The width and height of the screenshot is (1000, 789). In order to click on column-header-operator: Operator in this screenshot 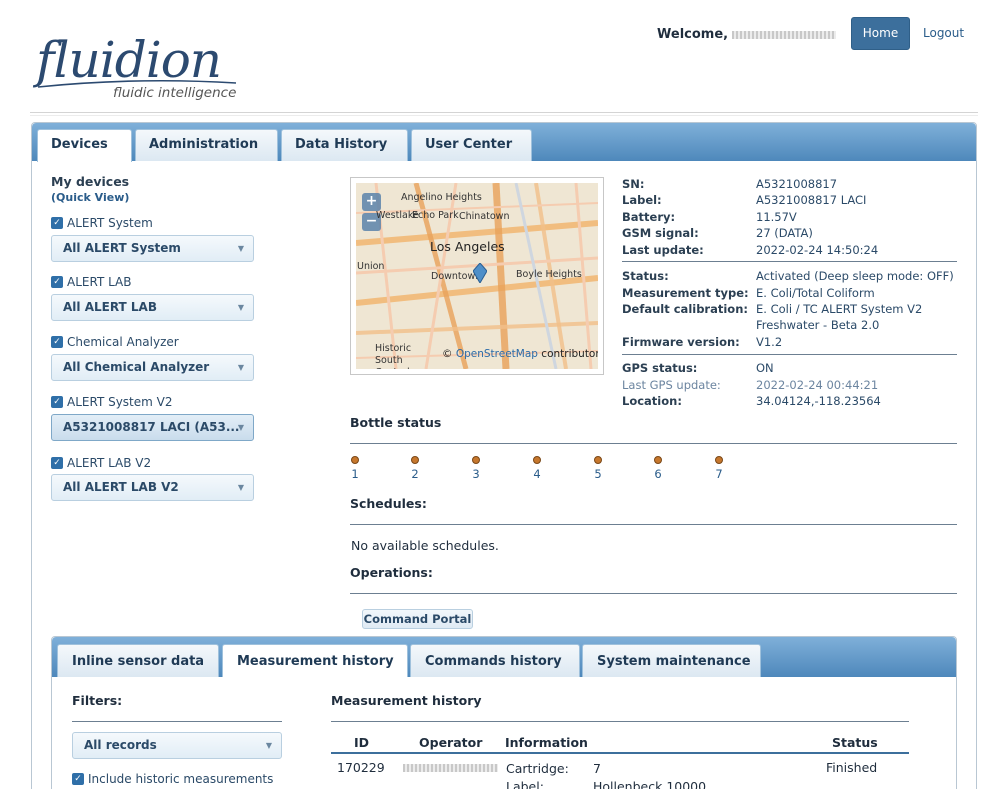, I will do `click(450, 742)`.